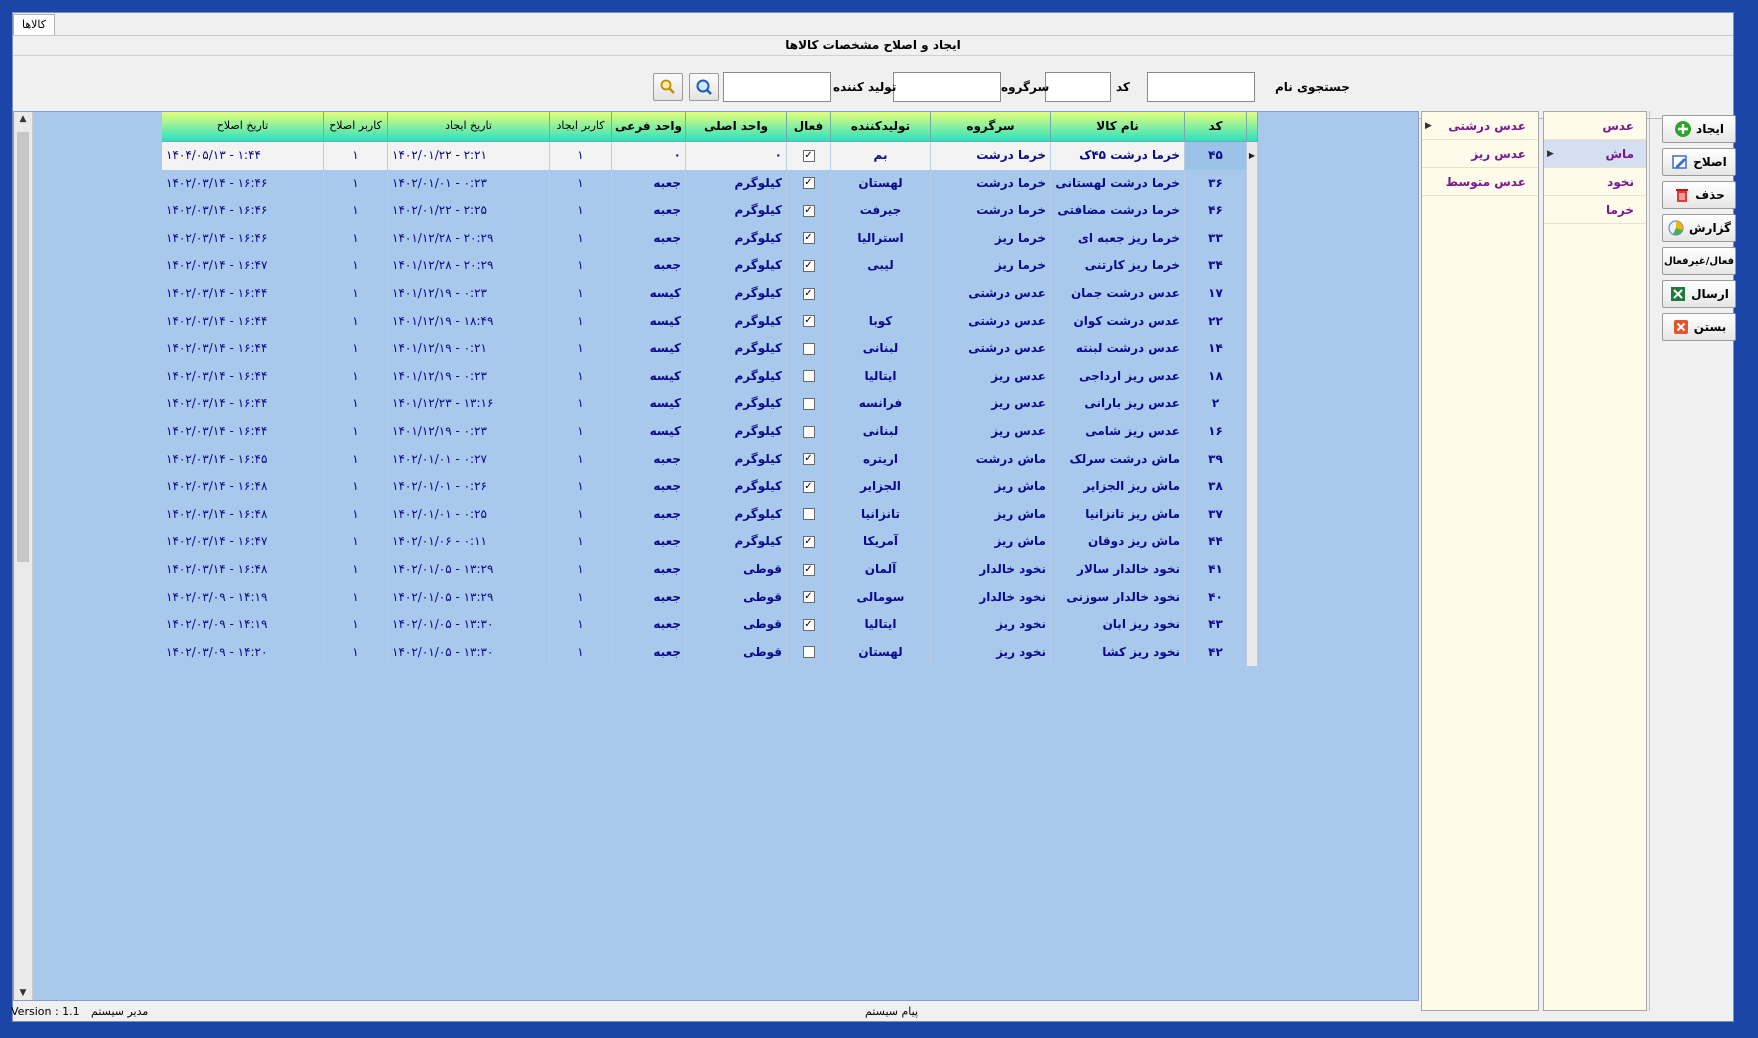 The height and width of the screenshot is (1038, 1758). I want to click on cell-producer: استرالیا, so click(881, 238).